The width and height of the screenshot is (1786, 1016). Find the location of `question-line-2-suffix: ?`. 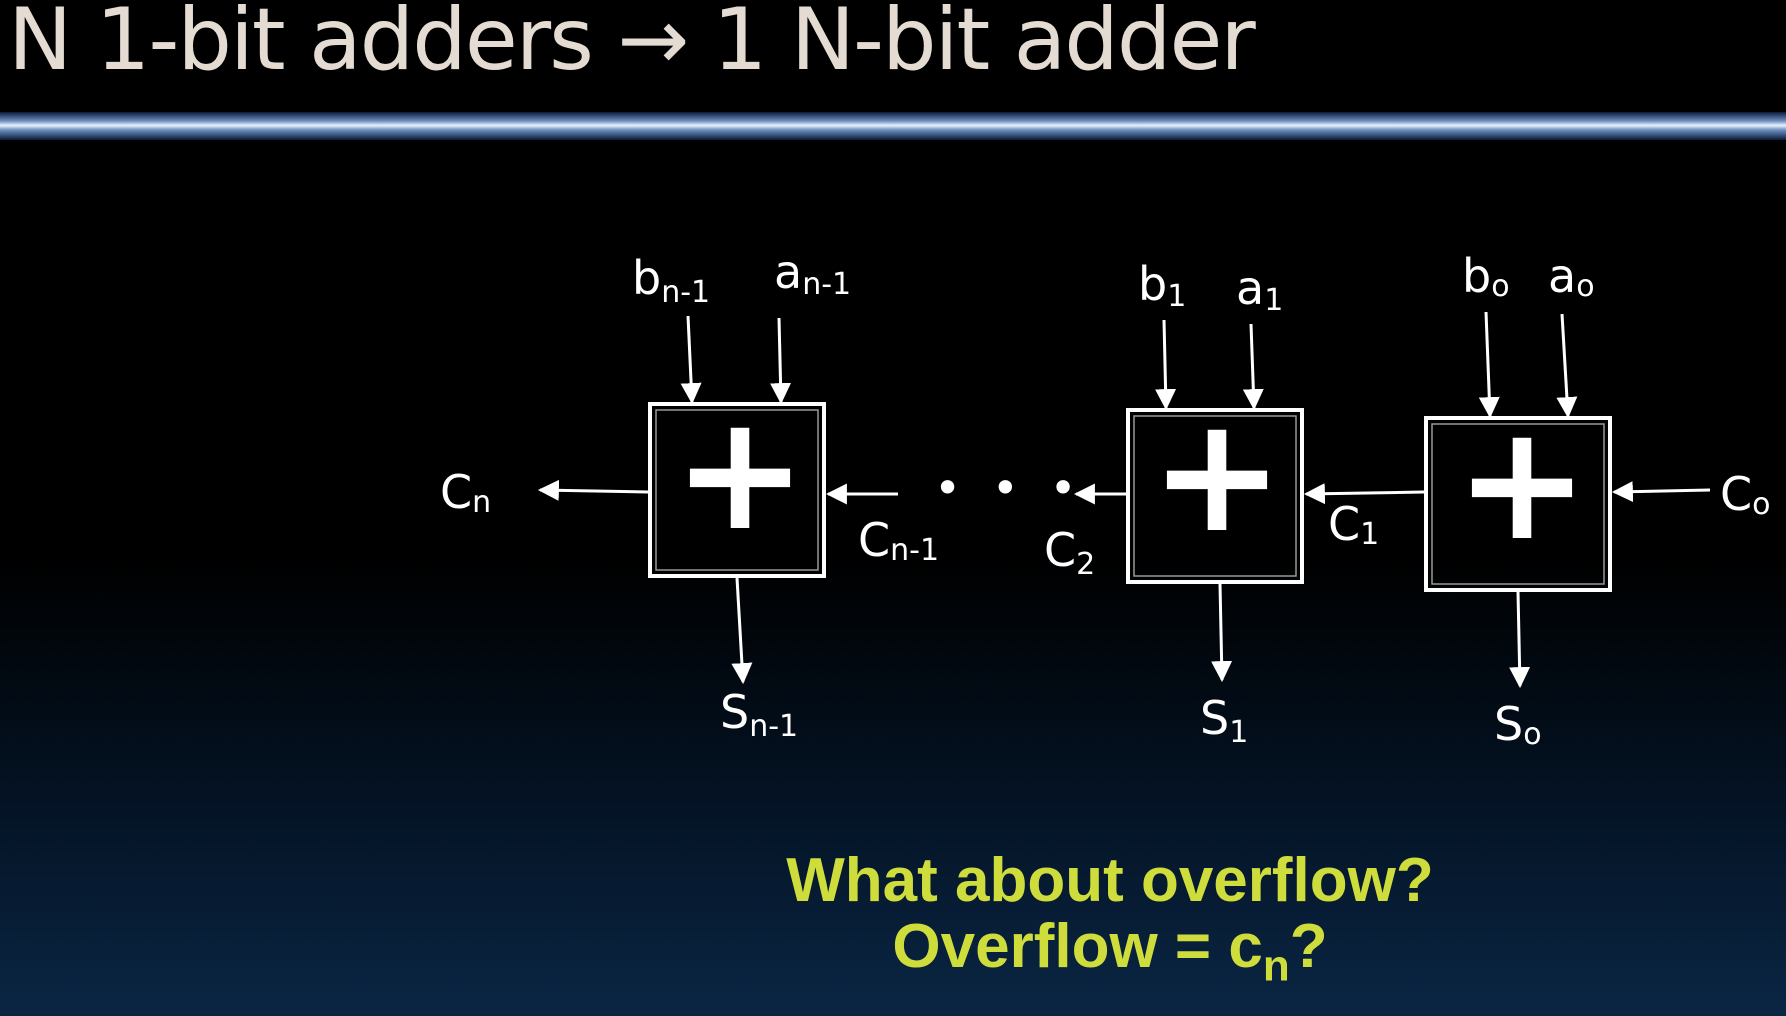

question-line-2-suffix: ? is located at coordinates (1308, 946).